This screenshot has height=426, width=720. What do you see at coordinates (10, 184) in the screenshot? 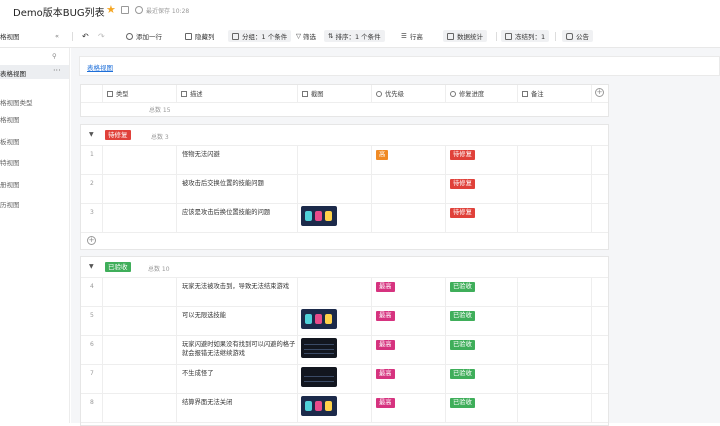
I see `sidebar-item: 册视图` at bounding box center [10, 184].